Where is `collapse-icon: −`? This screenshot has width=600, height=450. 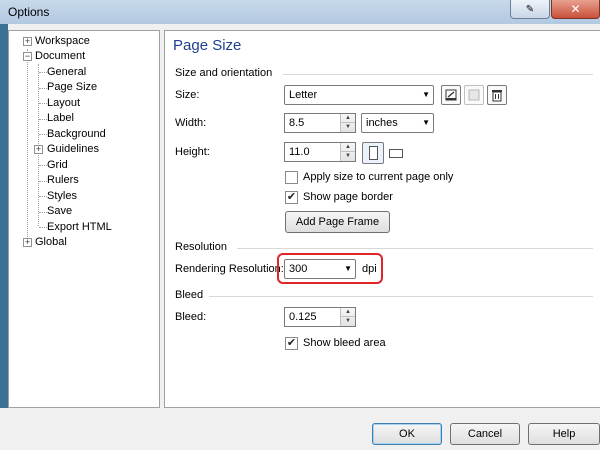 collapse-icon: − is located at coordinates (27, 56).